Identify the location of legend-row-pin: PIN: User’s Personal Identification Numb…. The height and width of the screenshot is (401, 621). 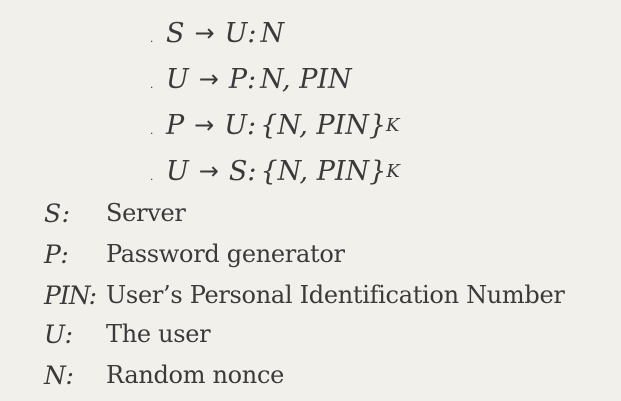
(304, 295).